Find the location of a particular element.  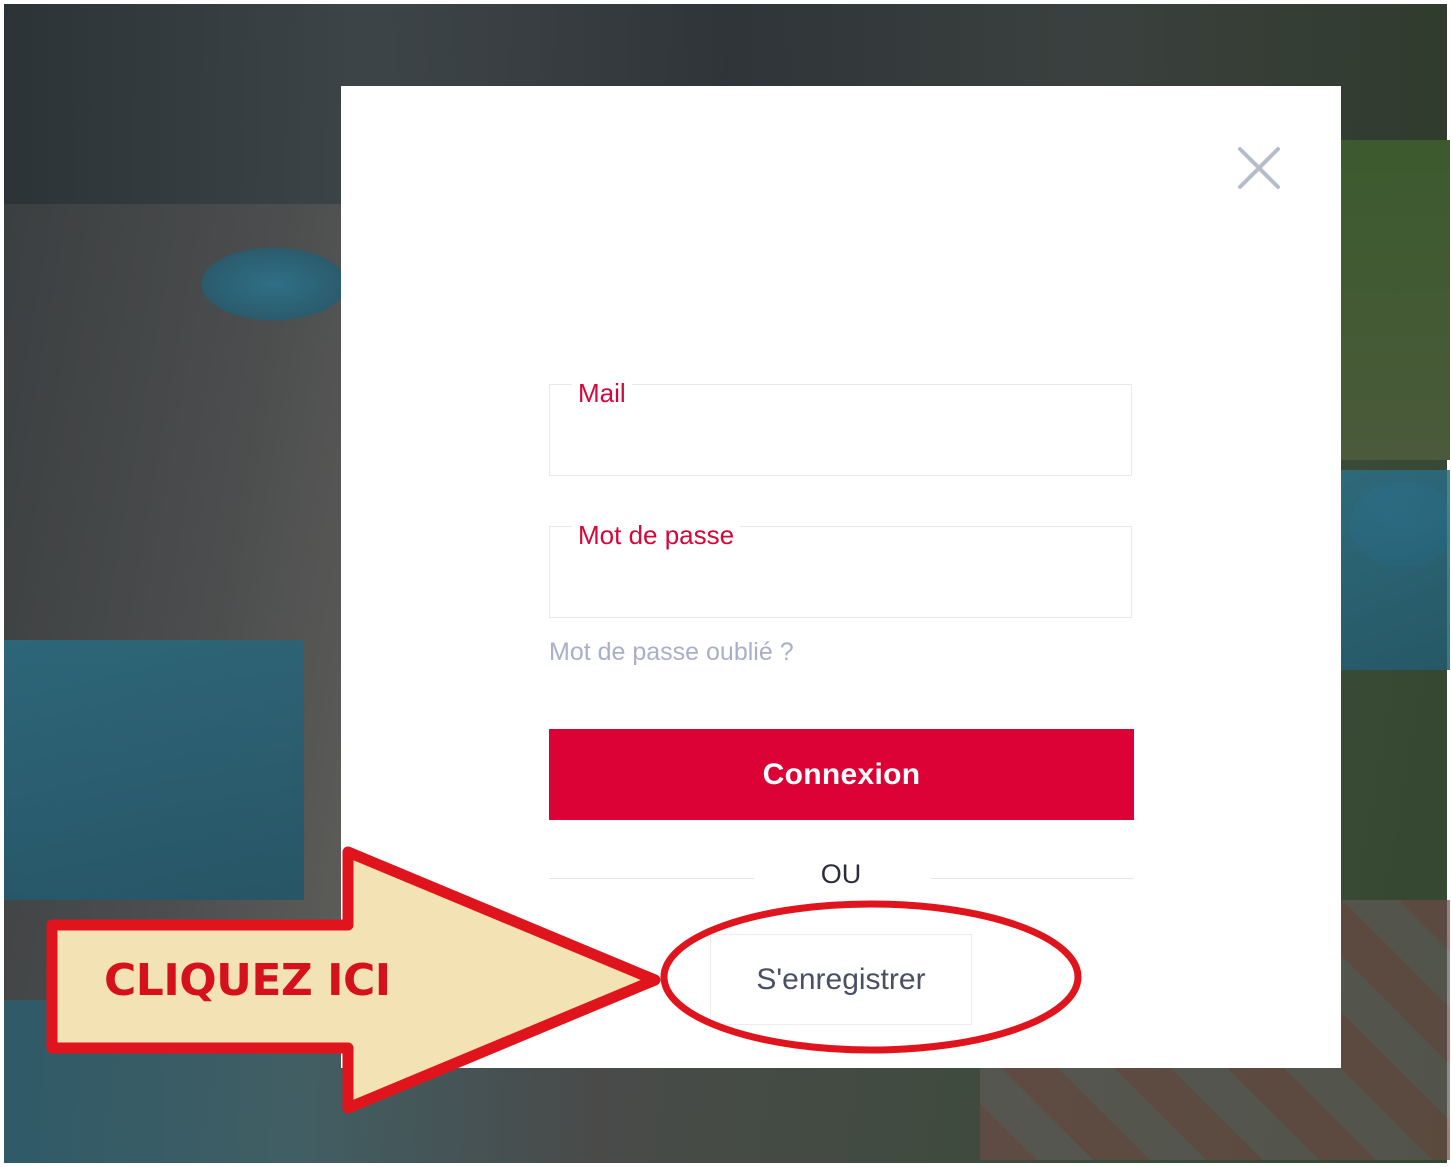

register-button: S'enregistrer is located at coordinates (841, 979).